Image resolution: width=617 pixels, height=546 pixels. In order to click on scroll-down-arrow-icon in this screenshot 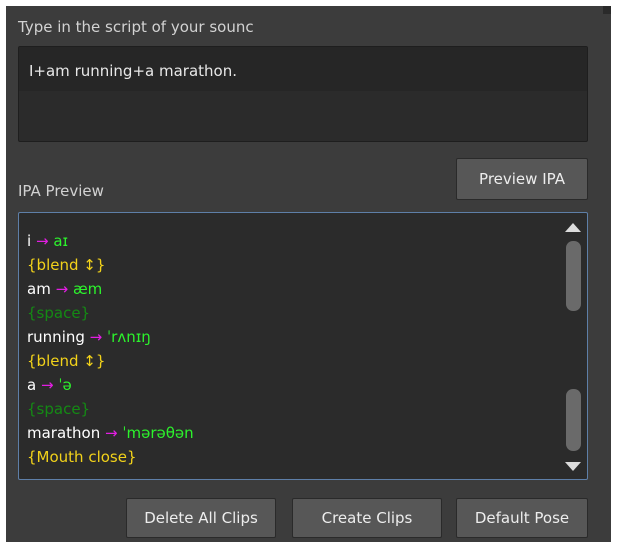, I will do `click(573, 466)`.